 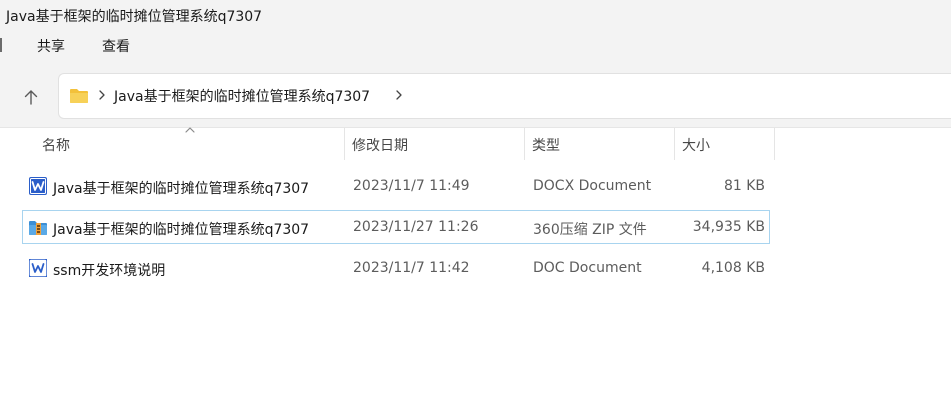 I want to click on ribbon-edge-marker, so click(x=1, y=45).